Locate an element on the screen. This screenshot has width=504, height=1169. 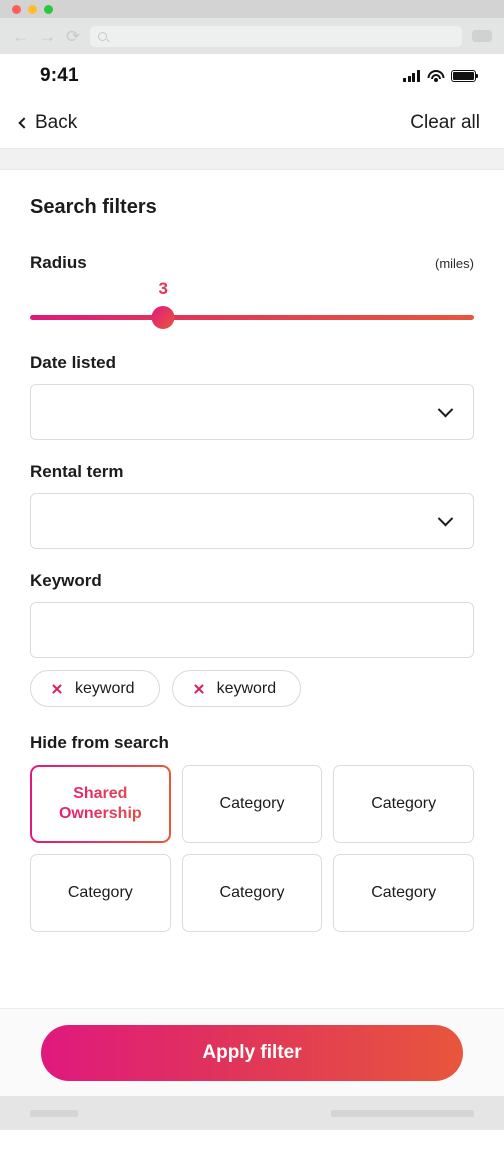
keyword-chip-list: keyword keyword is located at coordinates (252, 688).